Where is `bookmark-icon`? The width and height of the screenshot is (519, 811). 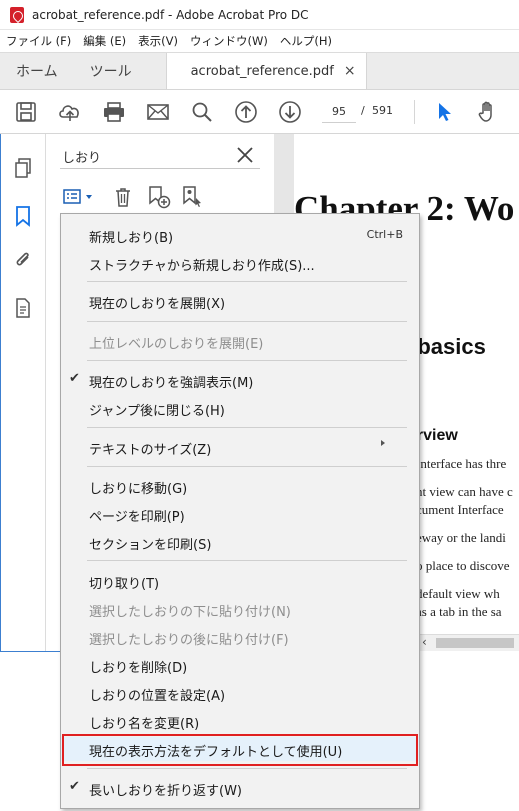
bookmark-icon is located at coordinates (23, 216).